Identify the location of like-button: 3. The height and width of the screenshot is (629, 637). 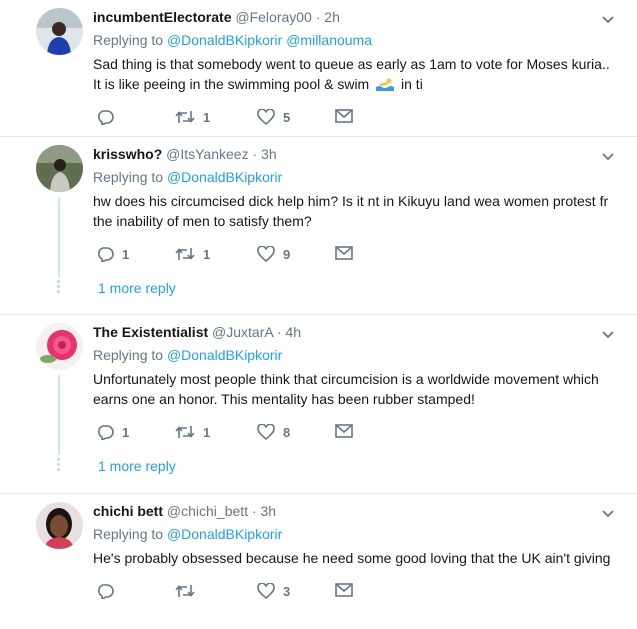
(273, 591).